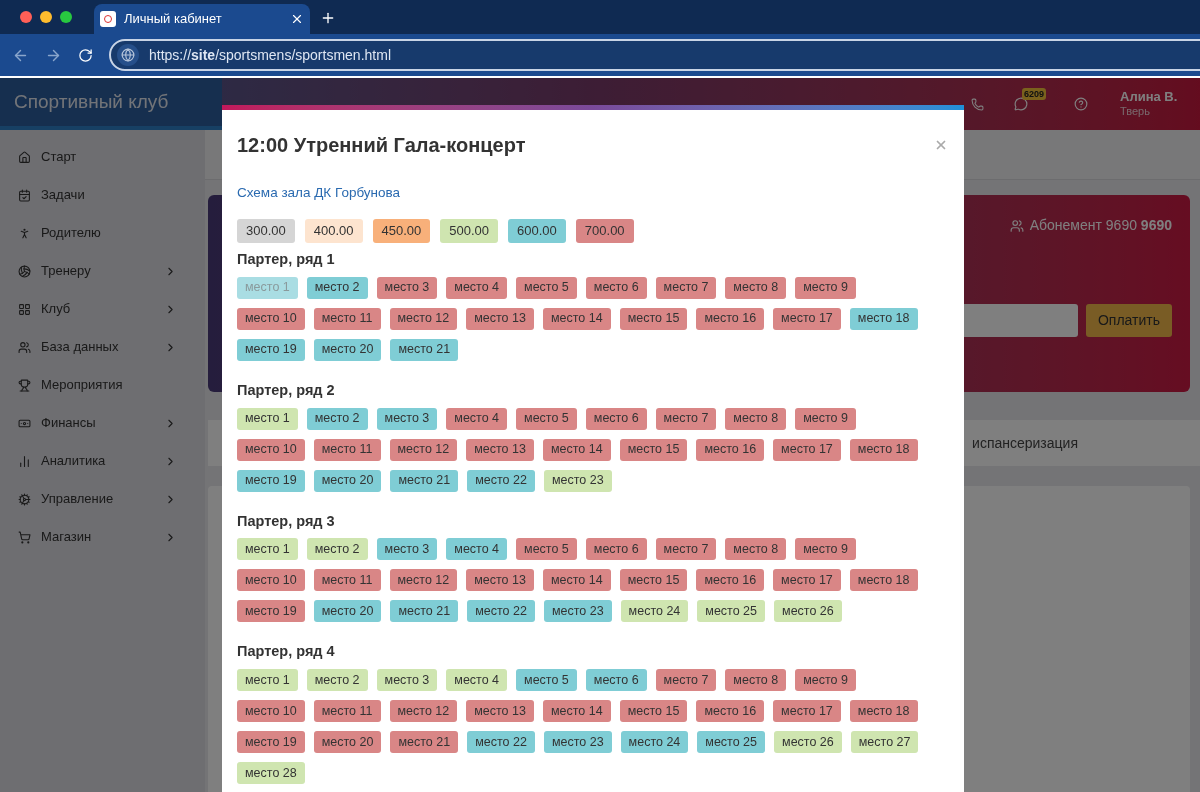 This screenshot has height=792, width=1200. What do you see at coordinates (424, 349) in the screenshot?
I see `seat-button: место 21` at bounding box center [424, 349].